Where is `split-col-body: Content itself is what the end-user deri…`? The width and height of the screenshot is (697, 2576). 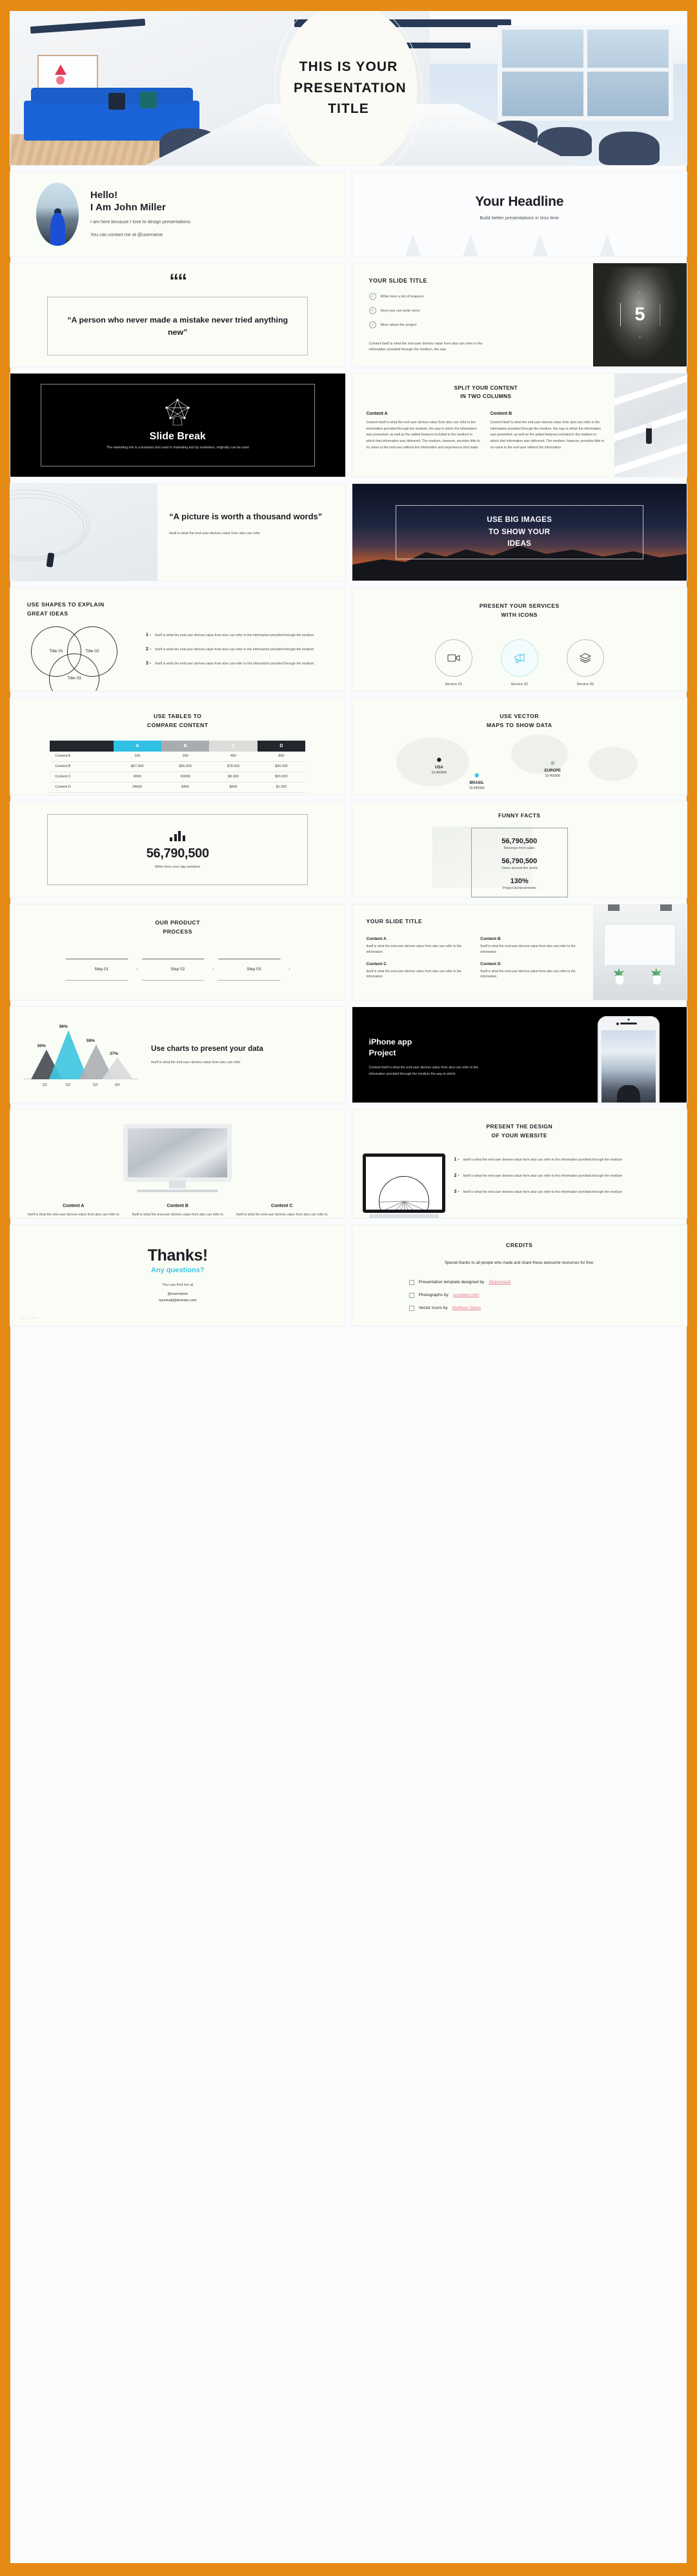
split-col-body: Content itself is what the end-user deri… is located at coordinates (423, 435).